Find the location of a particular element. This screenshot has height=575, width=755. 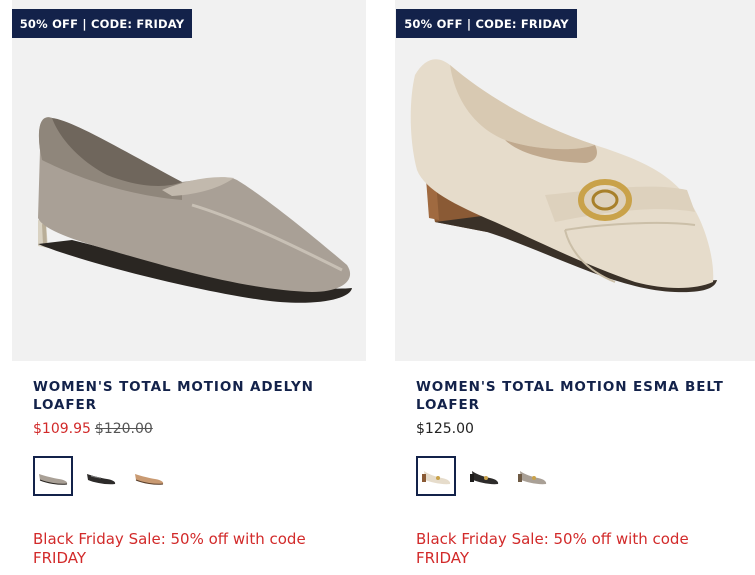

product-title: WOMEN'S TOTAL MOTION ESMA BELT LOAFER is located at coordinates (571, 396).